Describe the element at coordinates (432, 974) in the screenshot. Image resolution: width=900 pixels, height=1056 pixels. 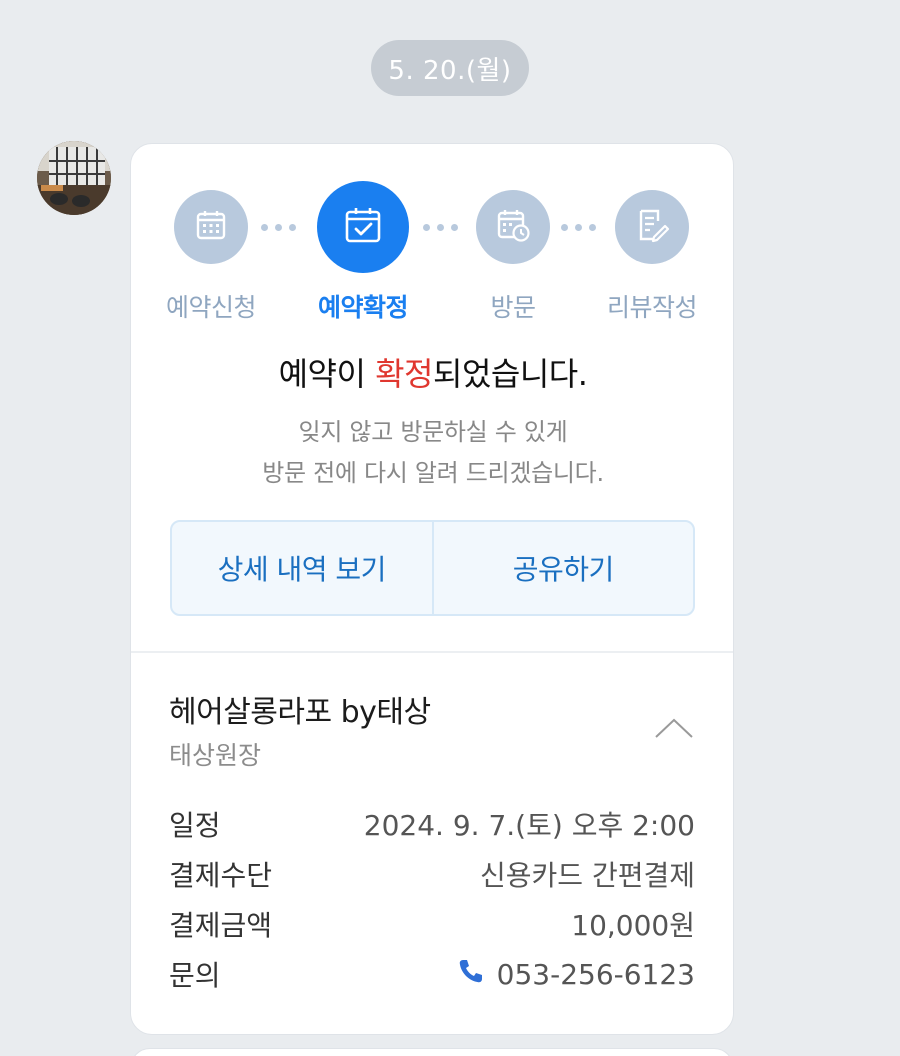
I see `info-row-contact: 문의 053-256-6123` at that location.